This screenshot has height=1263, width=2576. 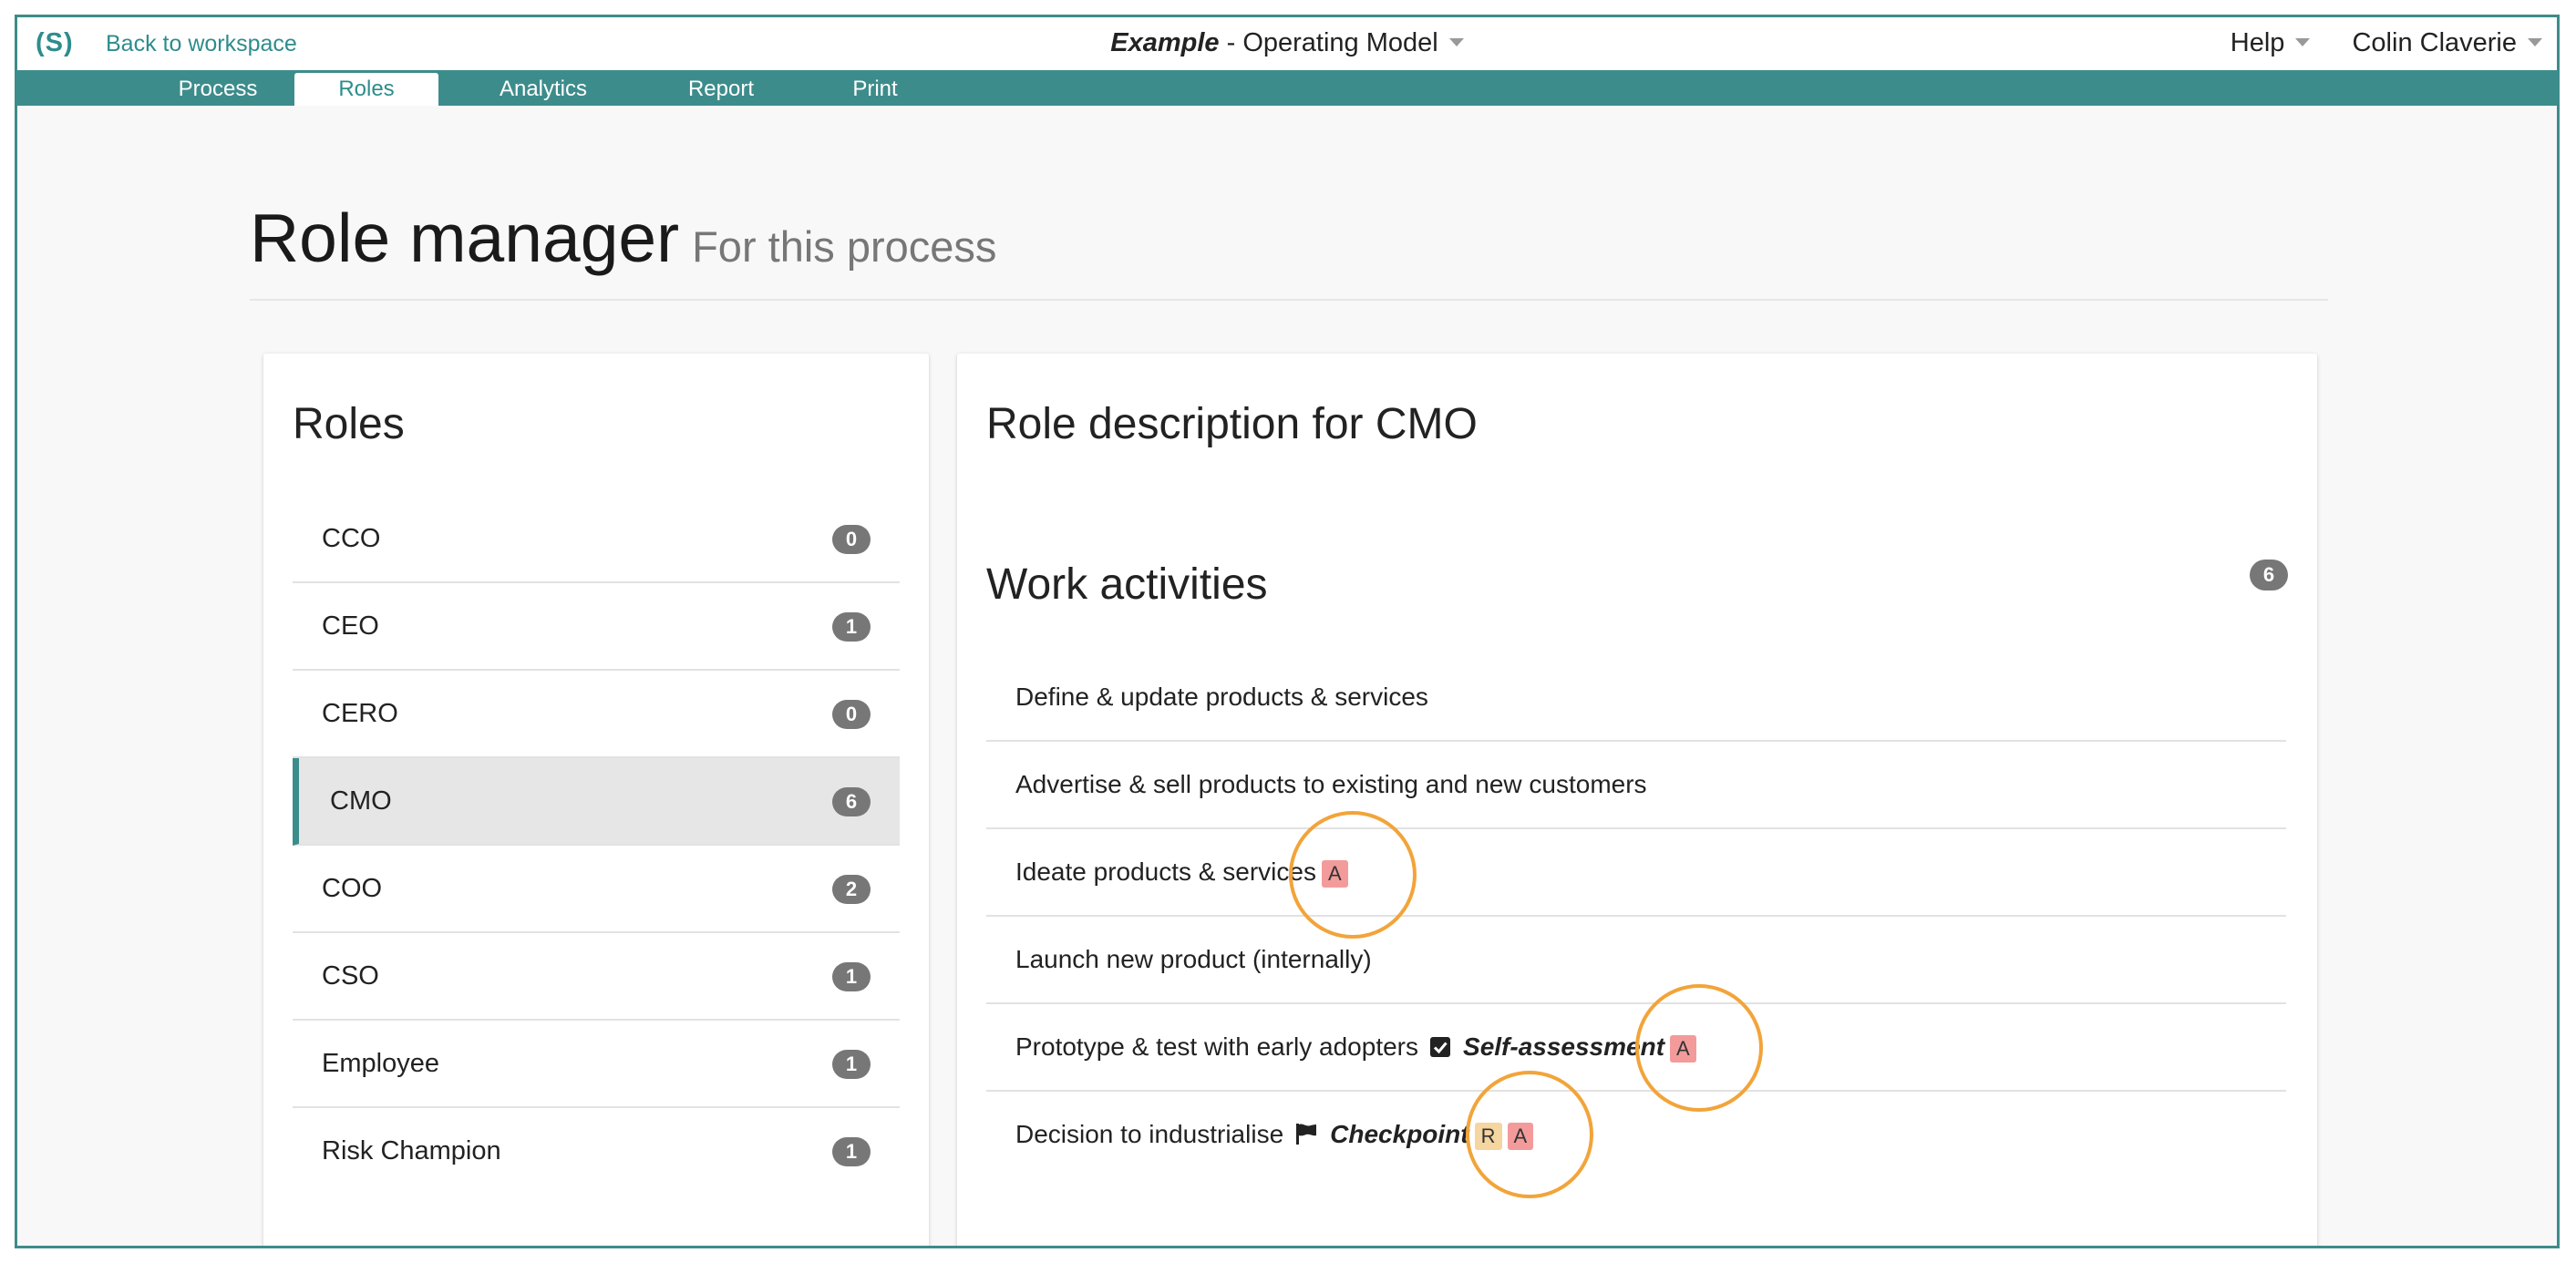 I want to click on roles-heading: Roles, so click(x=349, y=424).